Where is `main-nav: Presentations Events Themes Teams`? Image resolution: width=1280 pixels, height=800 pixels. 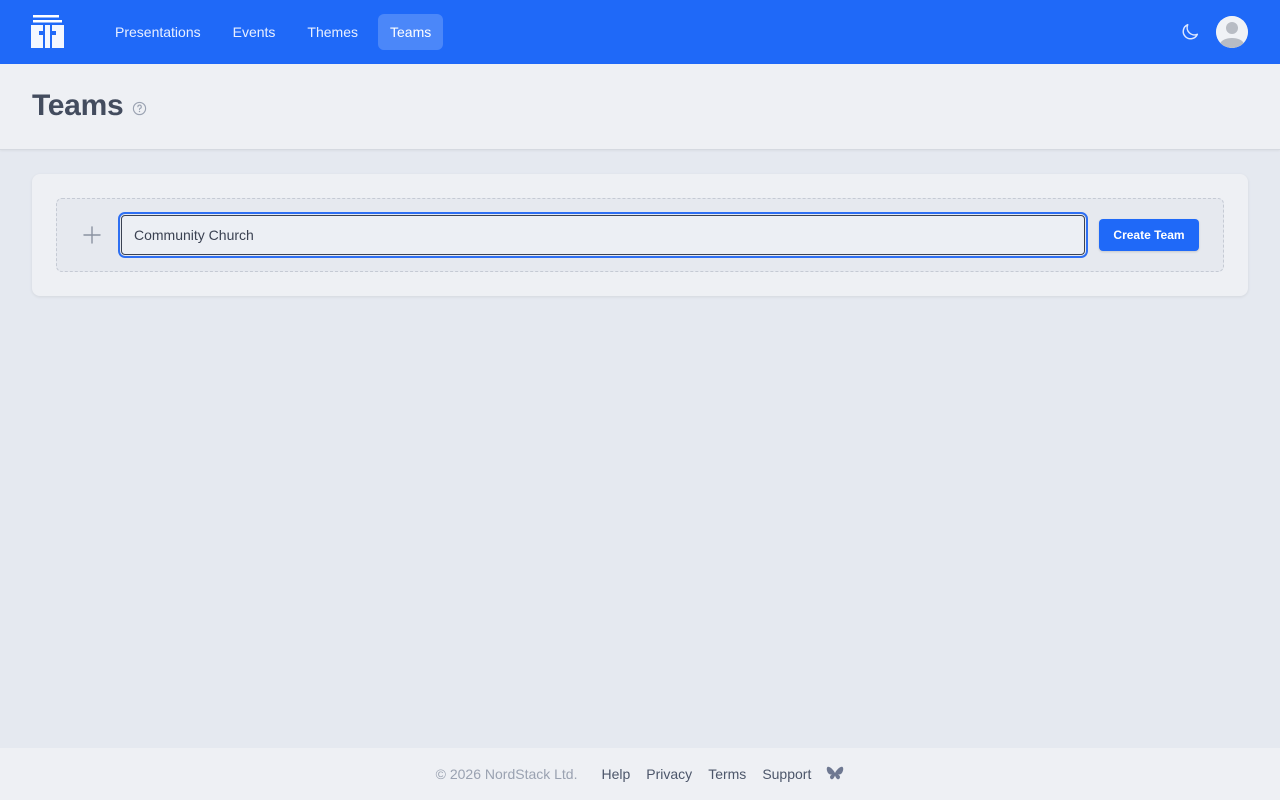 main-nav: Presentations Events Themes Teams is located at coordinates (273, 32).